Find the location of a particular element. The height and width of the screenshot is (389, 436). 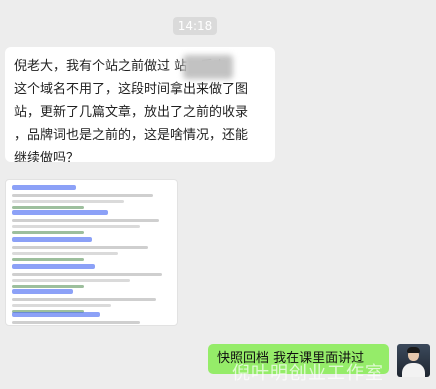

avatar-hair is located at coordinates (413, 350).